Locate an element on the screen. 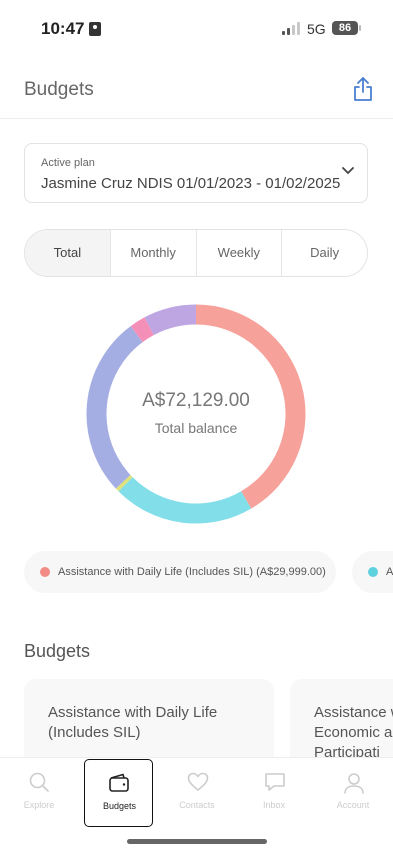 The width and height of the screenshot is (393, 853). chevron-down-icon is located at coordinates (348, 170).